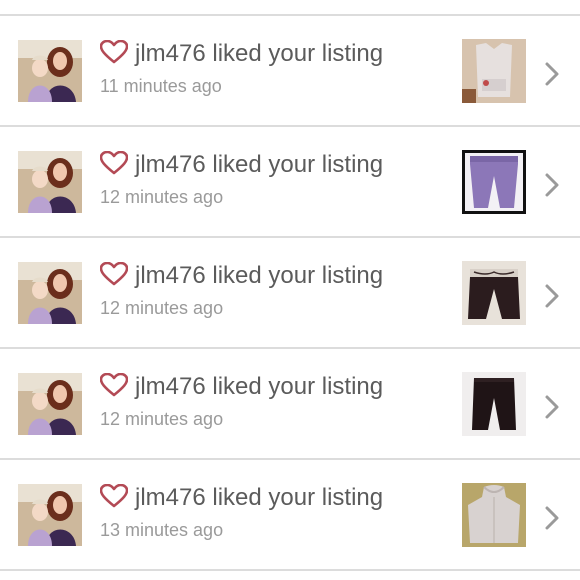 This screenshot has width=580, height=580. What do you see at coordinates (161, 86) in the screenshot?
I see `timestamp: 11 minutes ago` at bounding box center [161, 86].